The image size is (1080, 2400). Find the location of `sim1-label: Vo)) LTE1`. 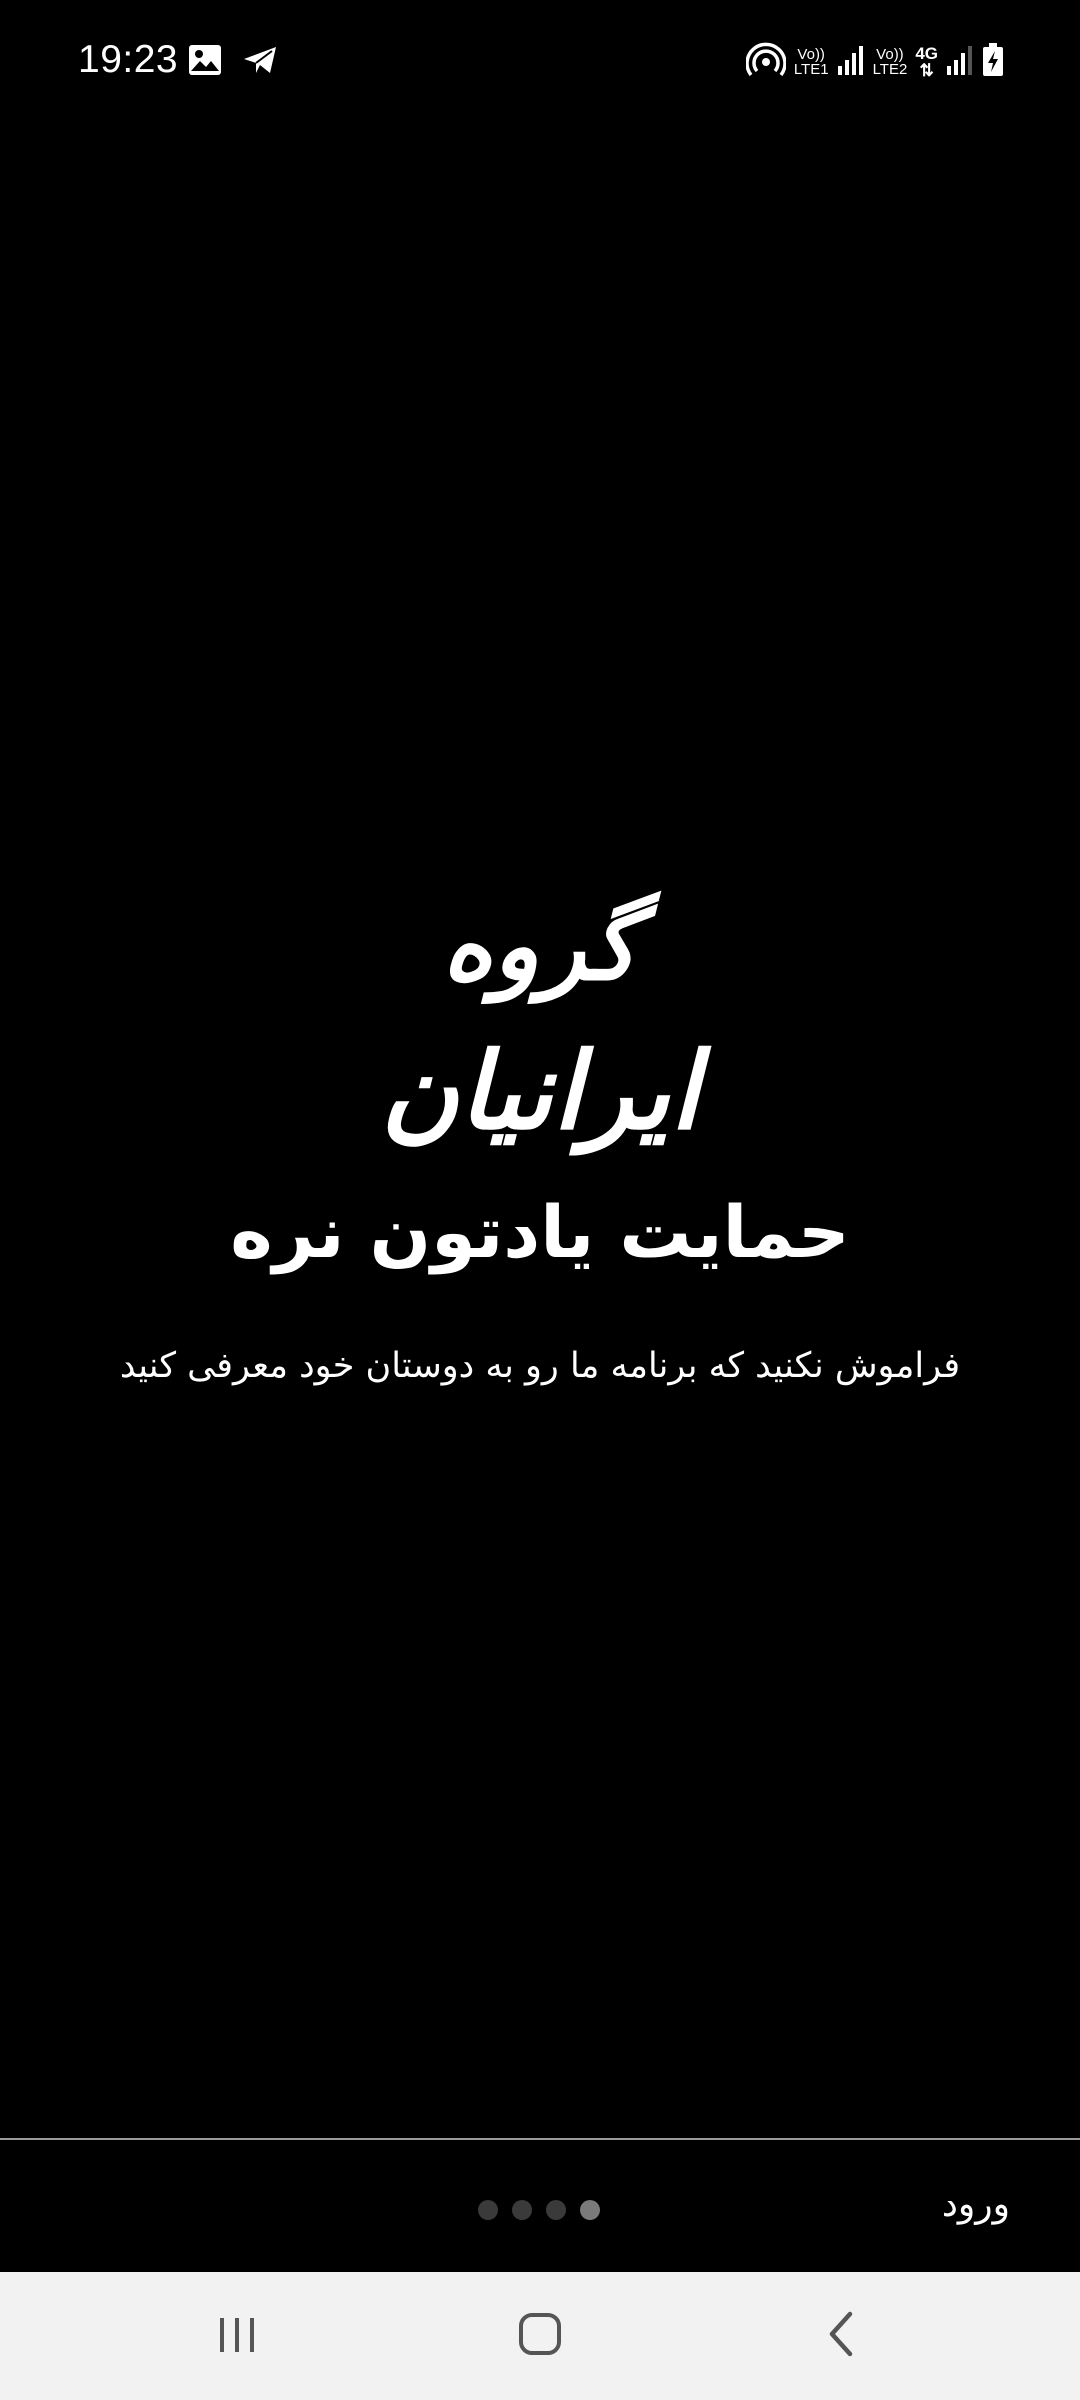

sim1-label: Vo)) LTE1 is located at coordinates (811, 62).